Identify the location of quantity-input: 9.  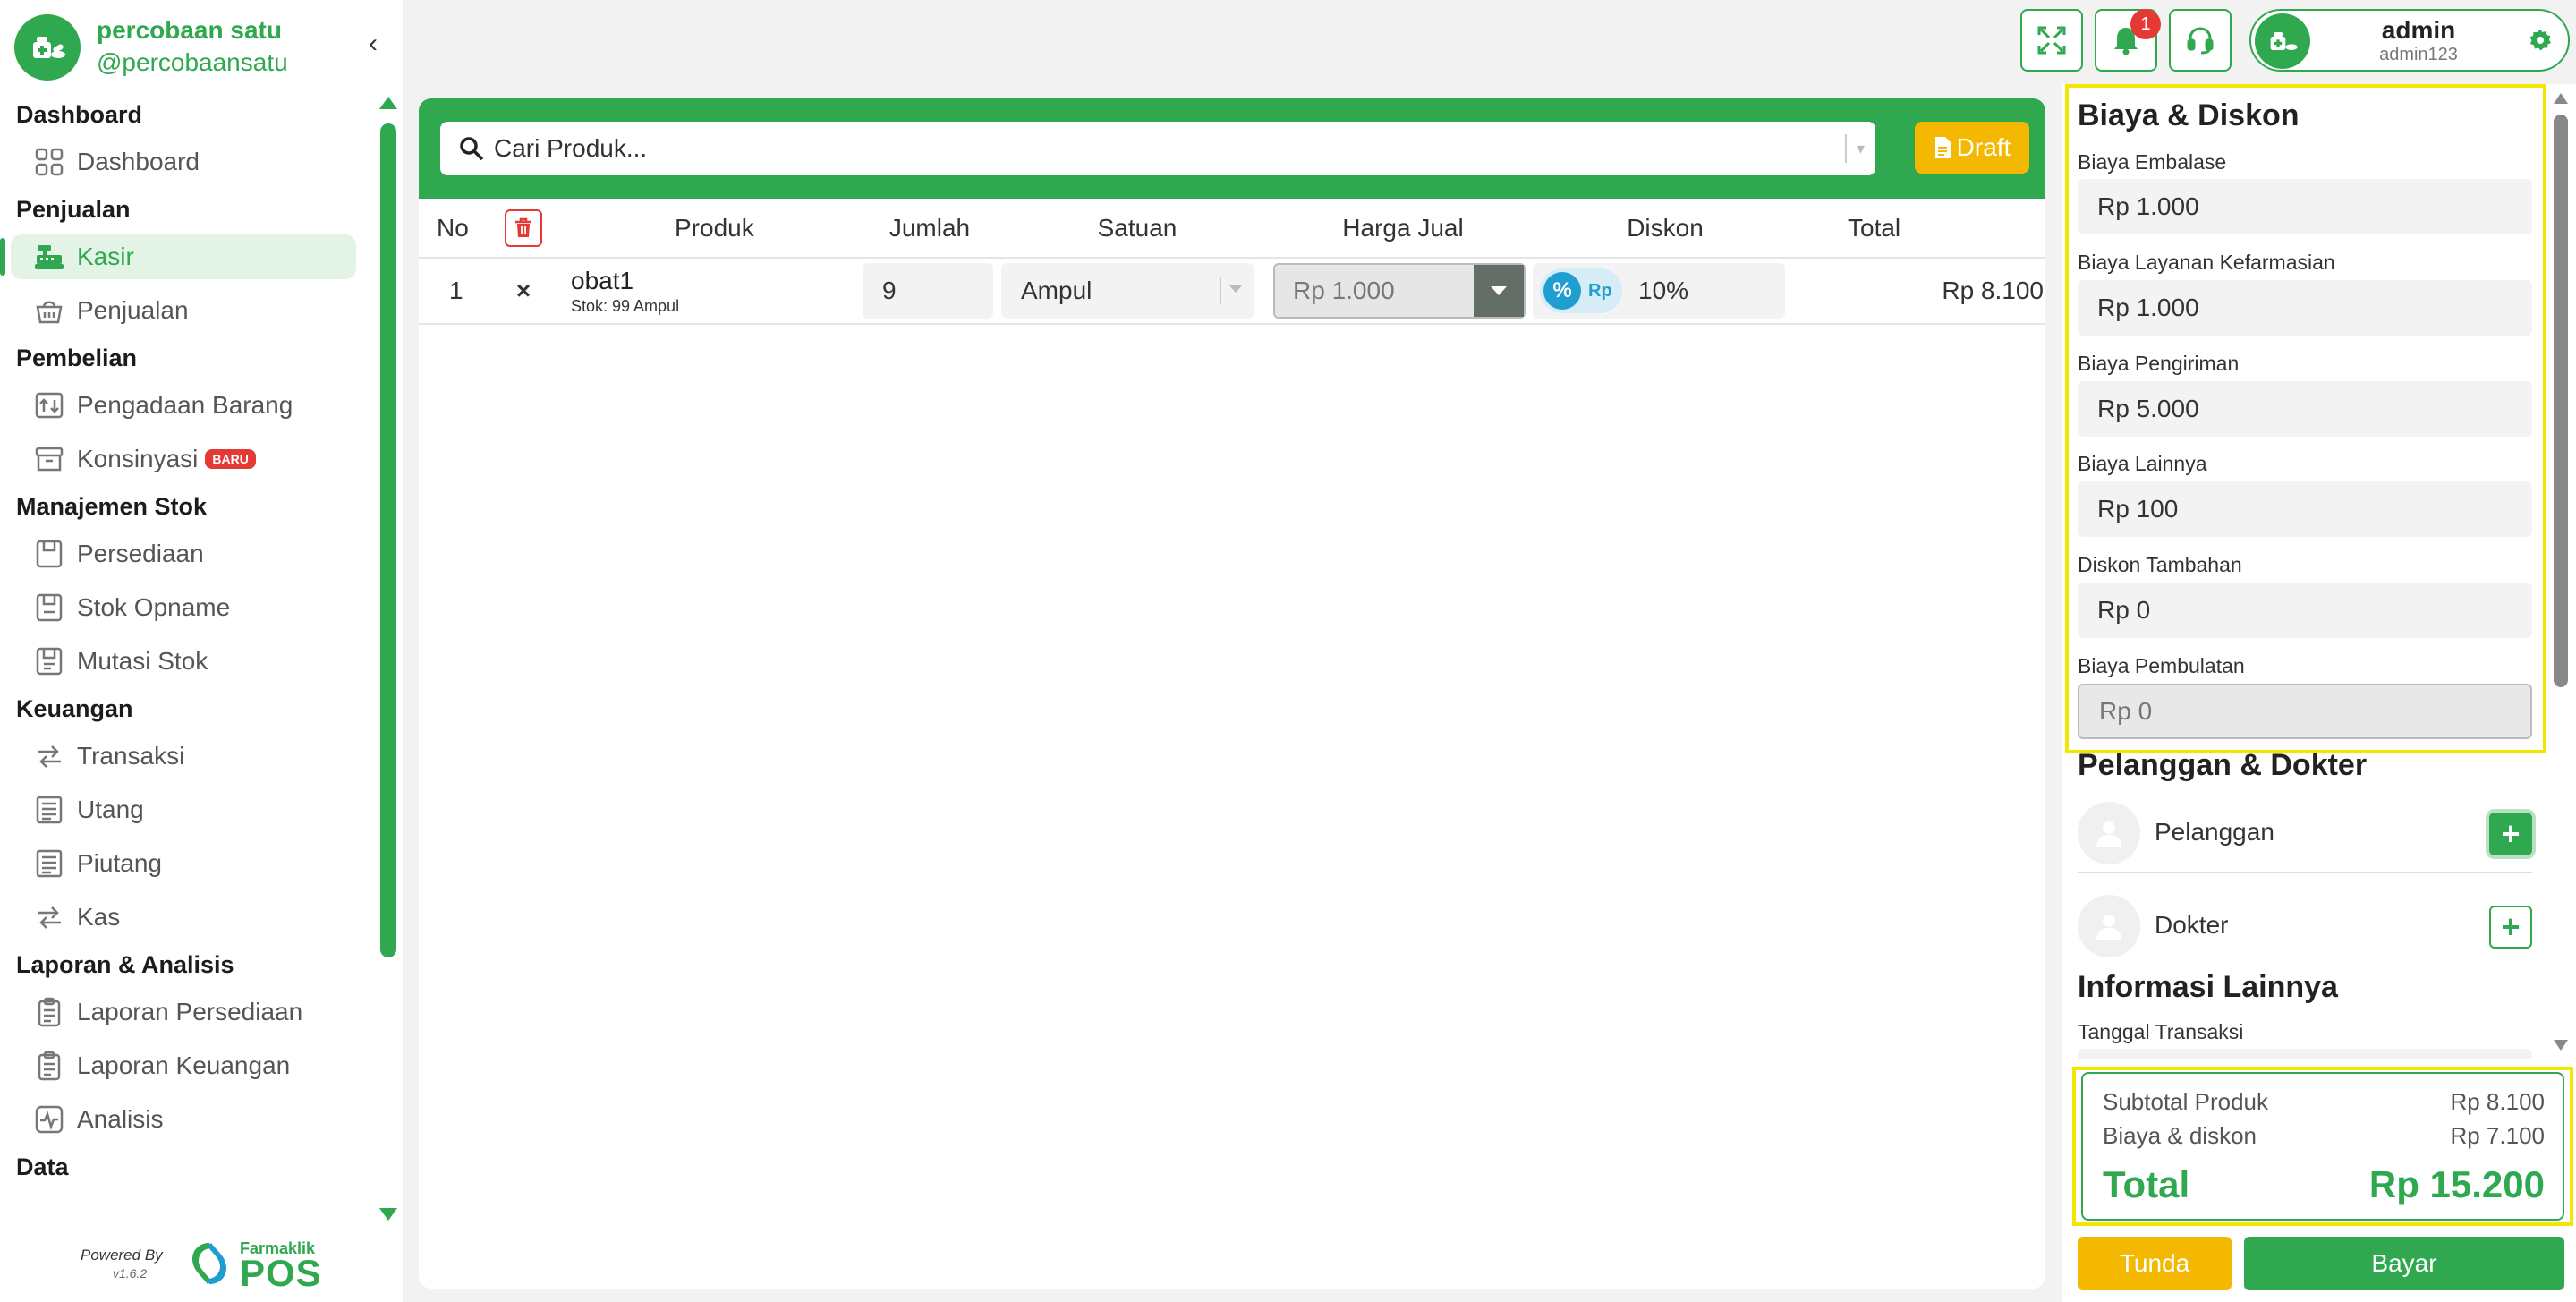
(928, 291).